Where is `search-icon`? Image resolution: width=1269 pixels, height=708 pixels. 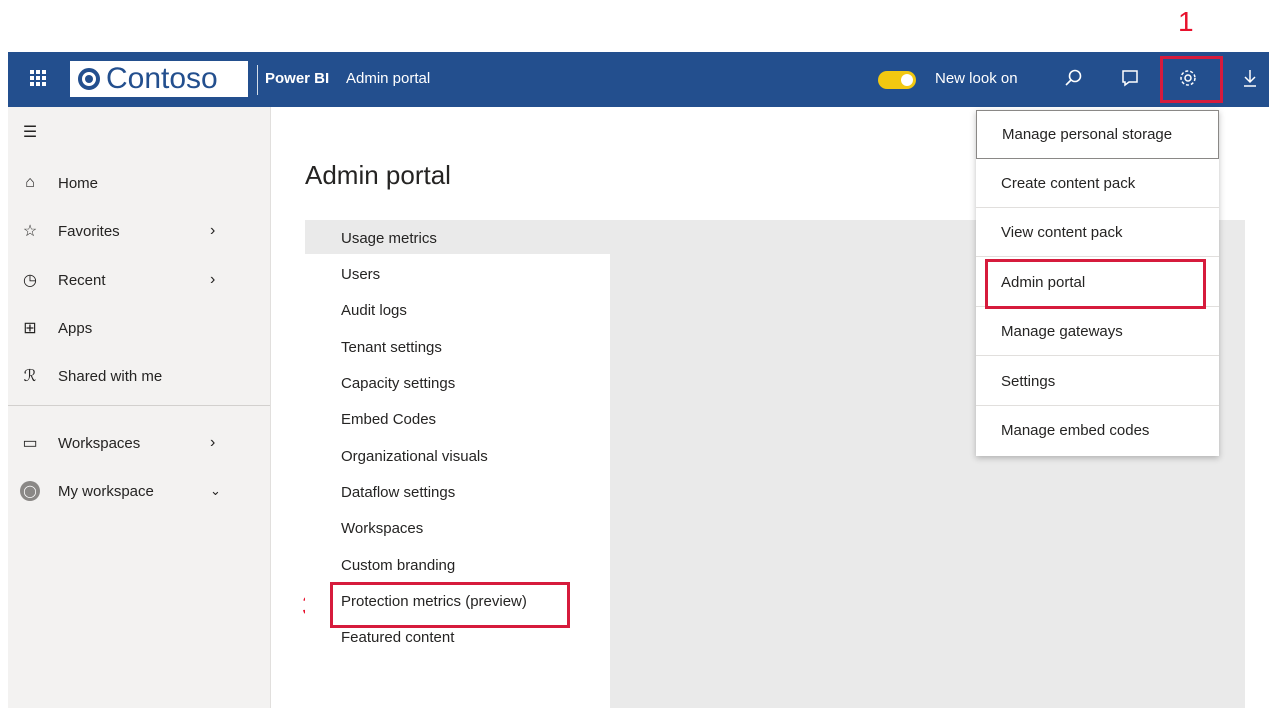
search-icon is located at coordinates (1074, 78).